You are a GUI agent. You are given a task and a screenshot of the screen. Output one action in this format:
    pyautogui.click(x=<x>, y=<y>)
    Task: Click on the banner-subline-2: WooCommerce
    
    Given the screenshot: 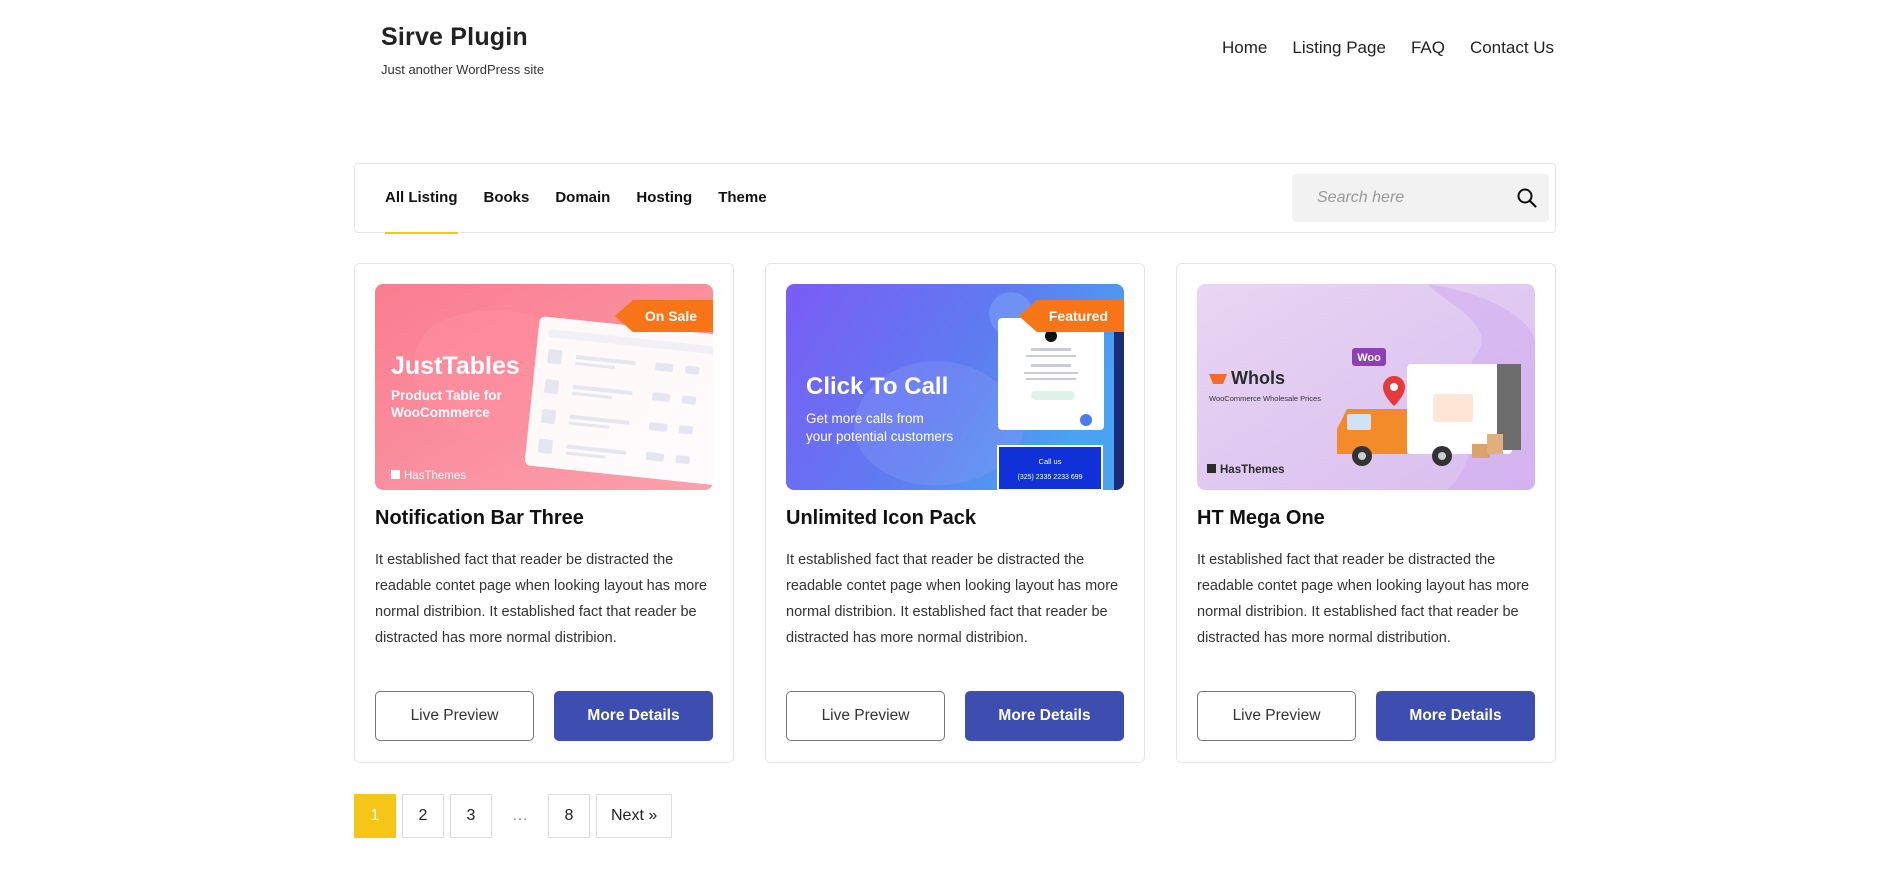 What is the action you would take?
    pyautogui.click(x=440, y=412)
    